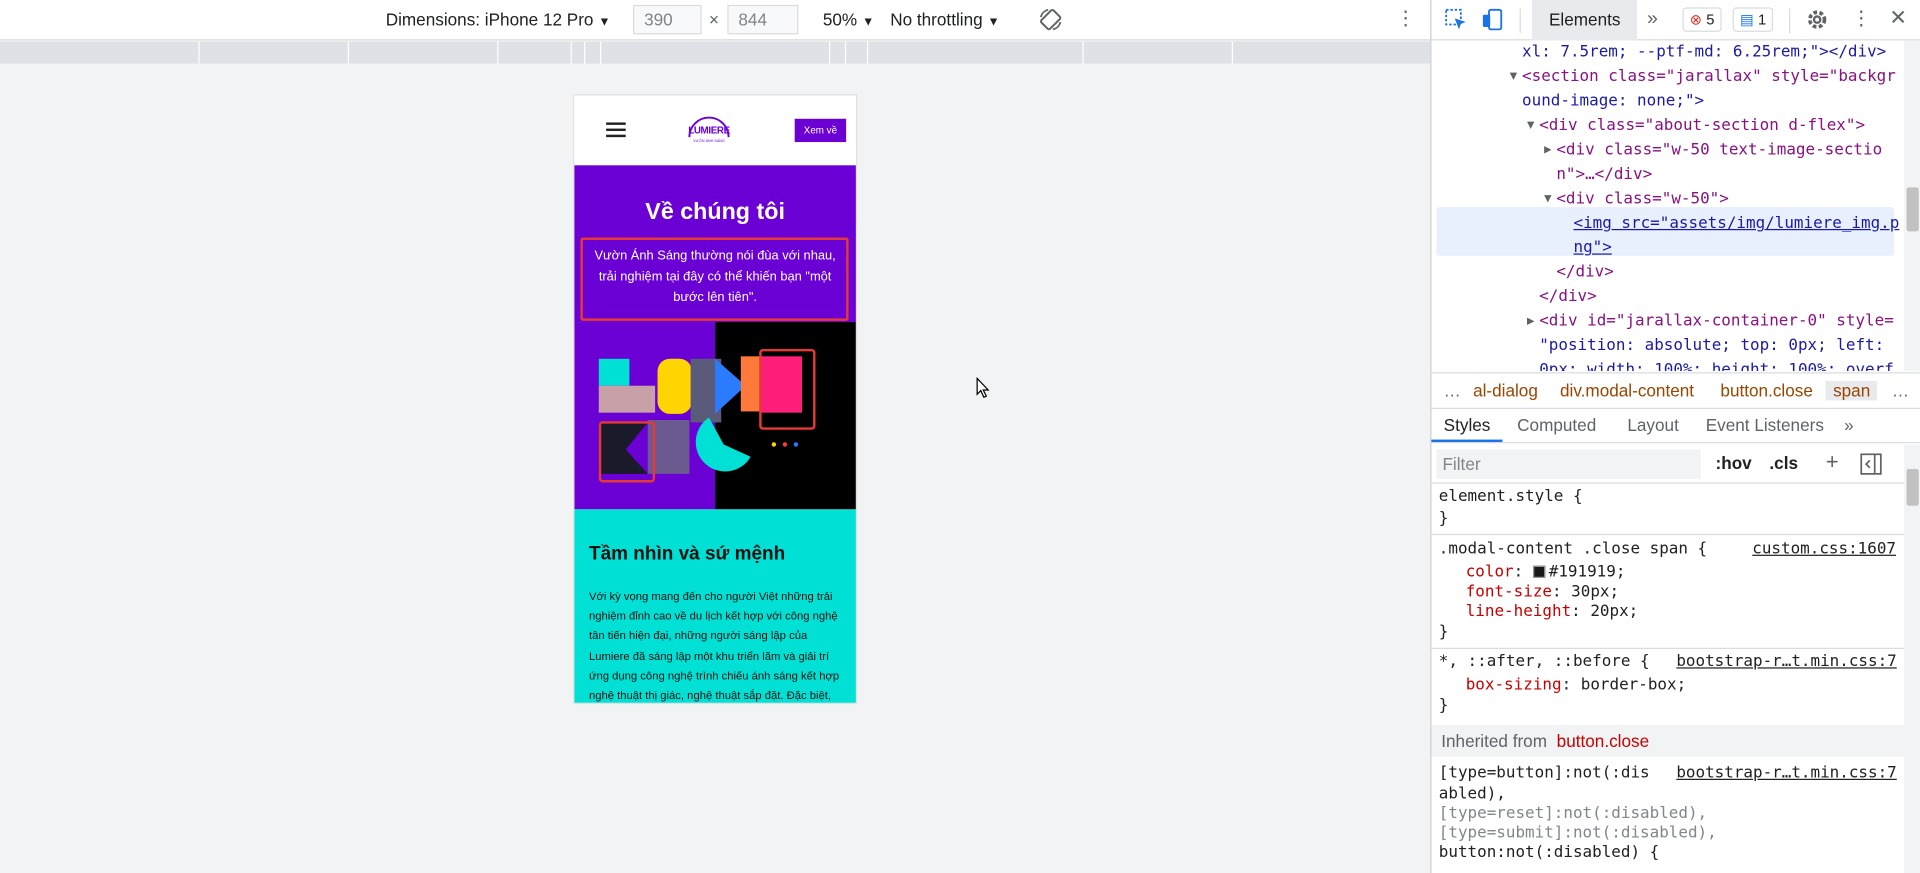 This screenshot has width=1920, height=873. I want to click on device-toggle-icon, so click(1492, 19).